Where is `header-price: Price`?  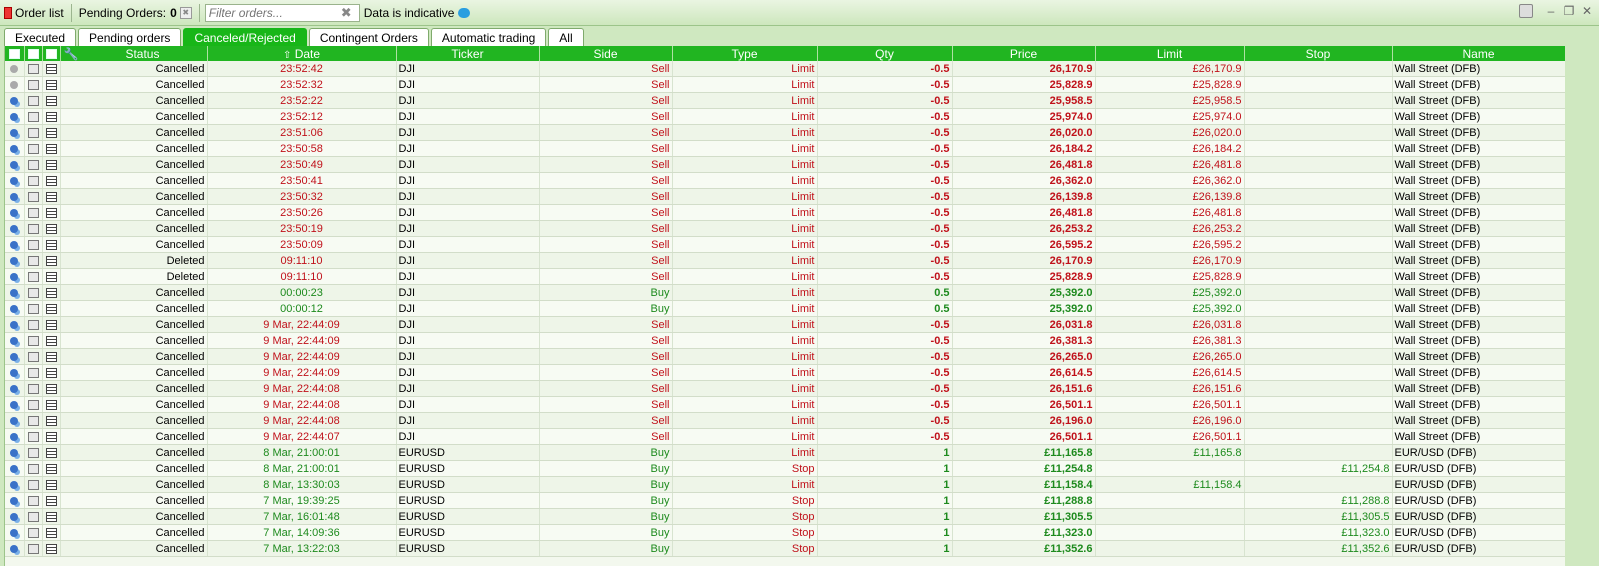
header-price: Price is located at coordinates (1024, 53).